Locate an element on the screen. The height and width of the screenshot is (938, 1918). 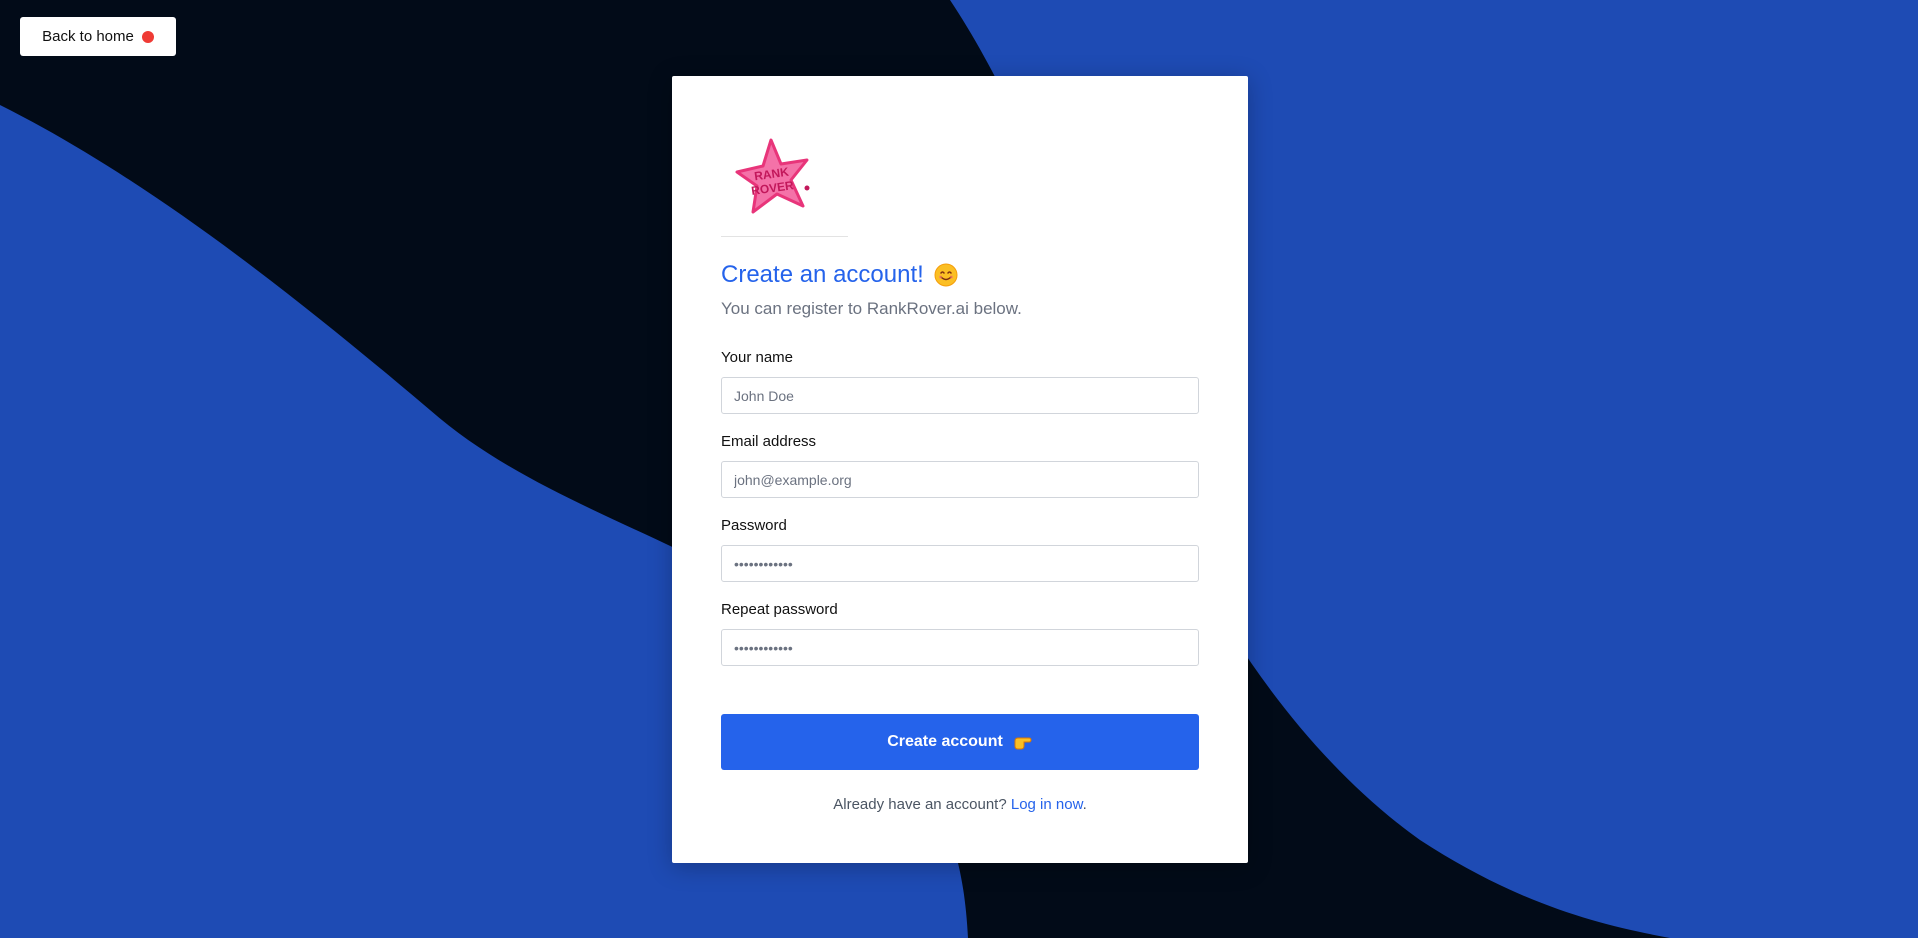
name-label: Your name is located at coordinates (757, 357).